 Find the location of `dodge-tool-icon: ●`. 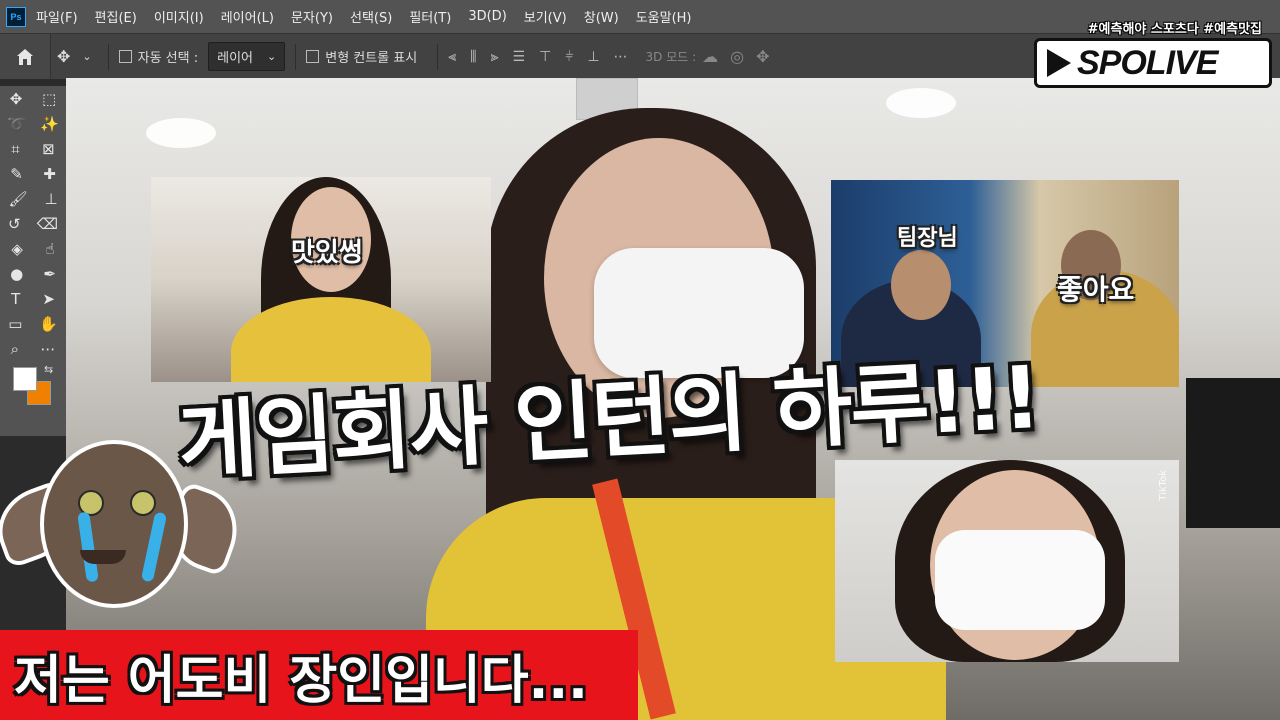

dodge-tool-icon: ● is located at coordinates (16, 274).